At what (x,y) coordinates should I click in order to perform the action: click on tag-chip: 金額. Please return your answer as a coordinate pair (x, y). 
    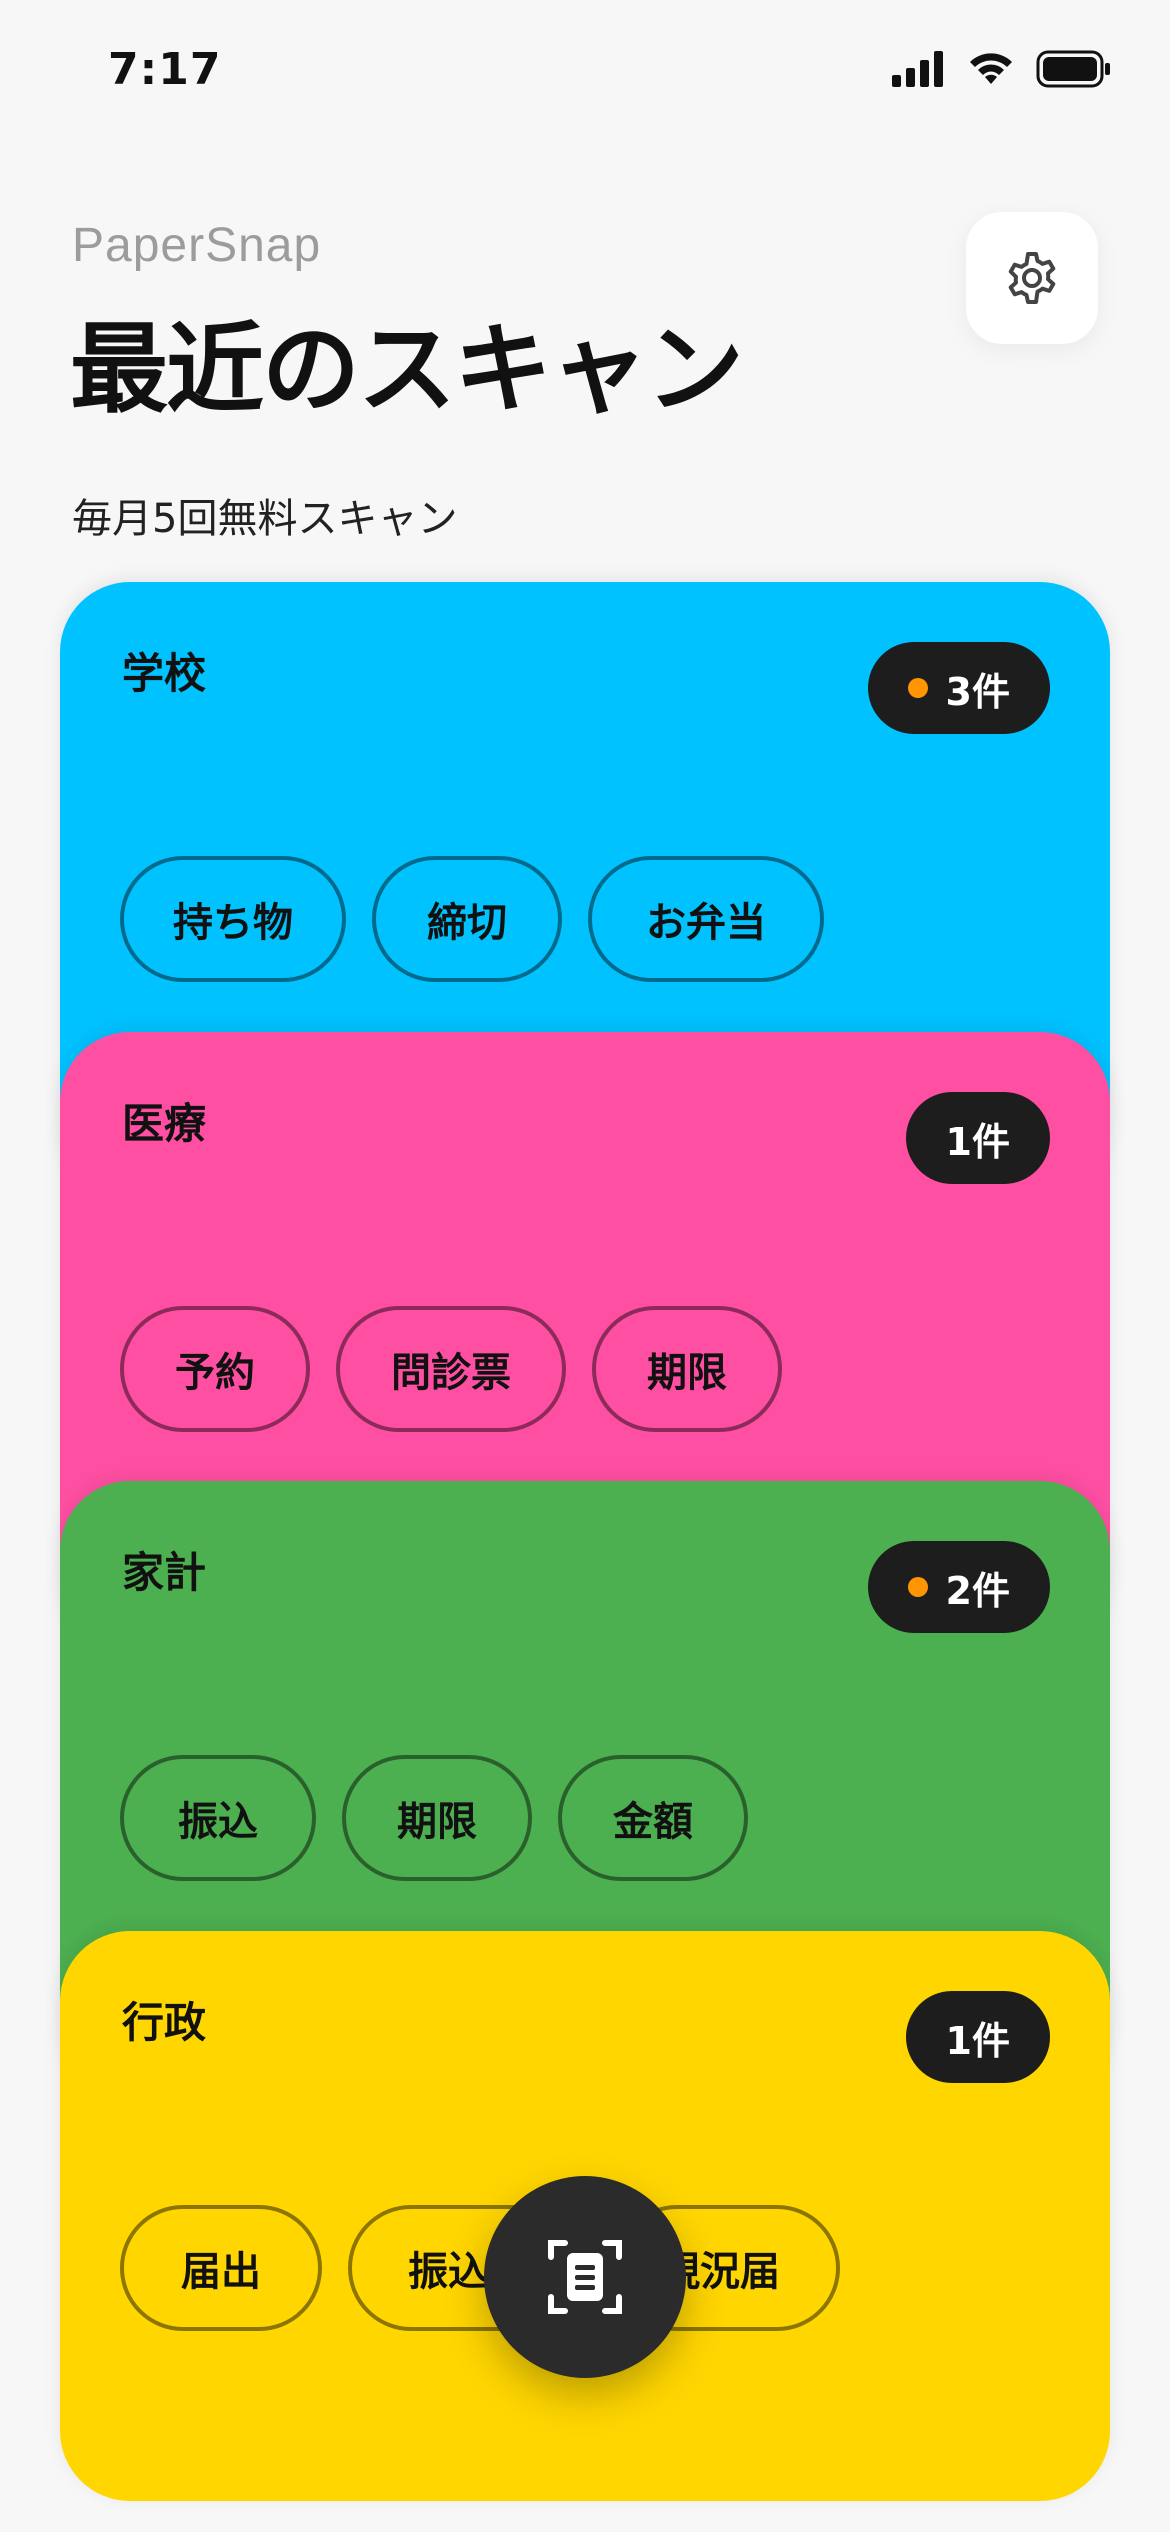
    Looking at the image, I should click on (653, 1818).